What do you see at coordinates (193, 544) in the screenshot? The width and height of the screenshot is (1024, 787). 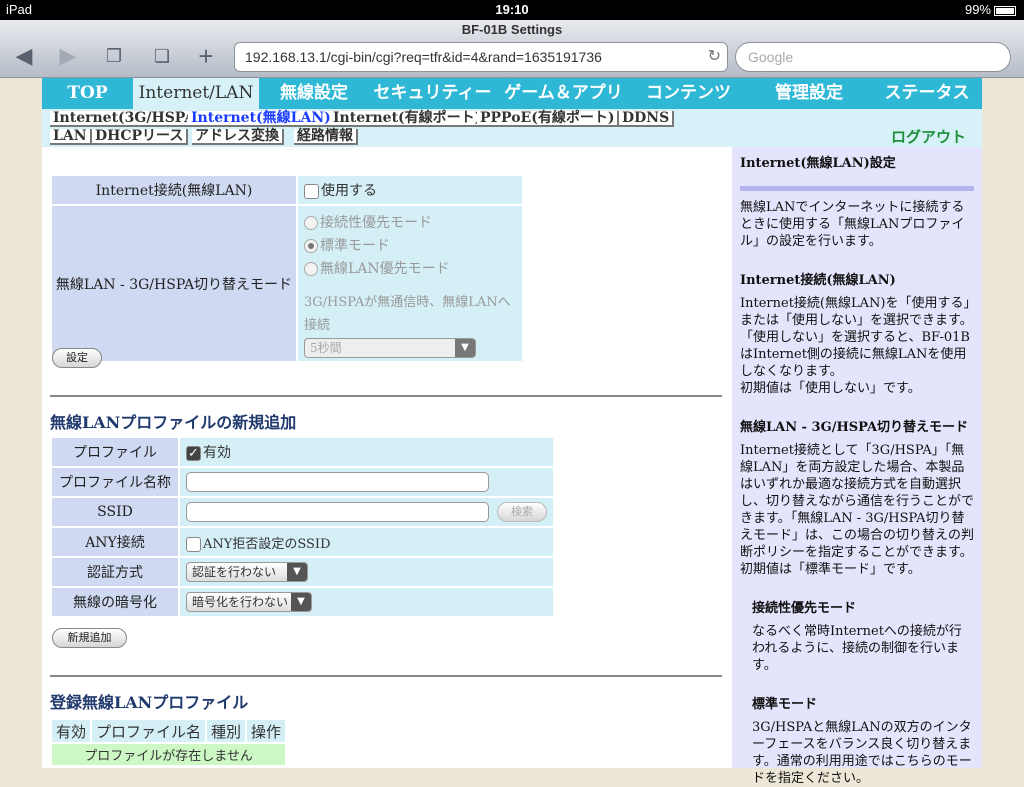 I see `any-ssid-checkbox` at bounding box center [193, 544].